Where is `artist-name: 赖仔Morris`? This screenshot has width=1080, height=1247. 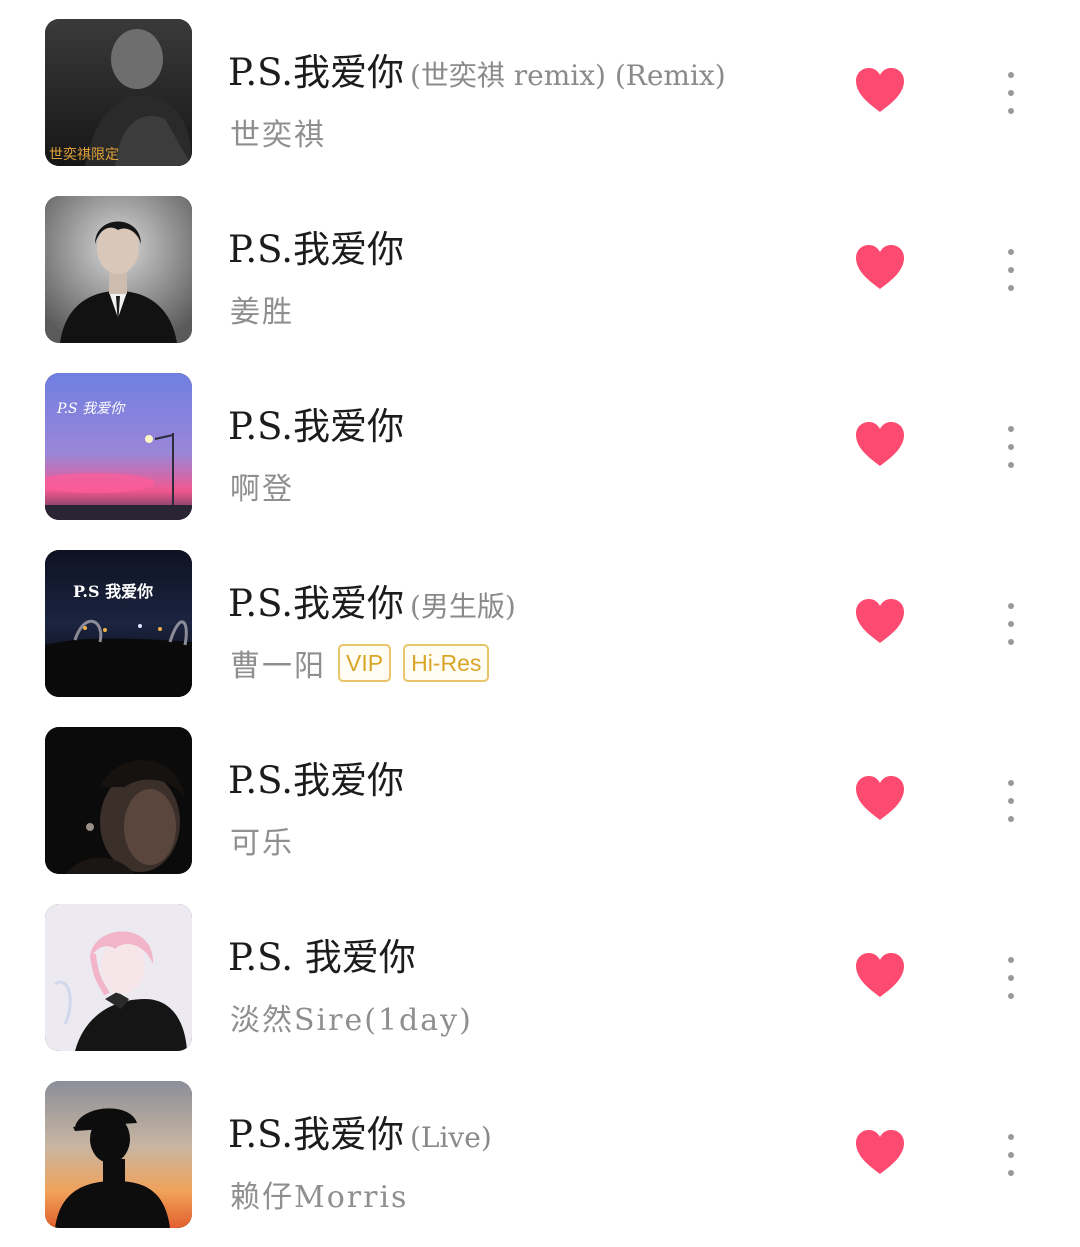 artist-name: 赖仔Morris is located at coordinates (319, 1194).